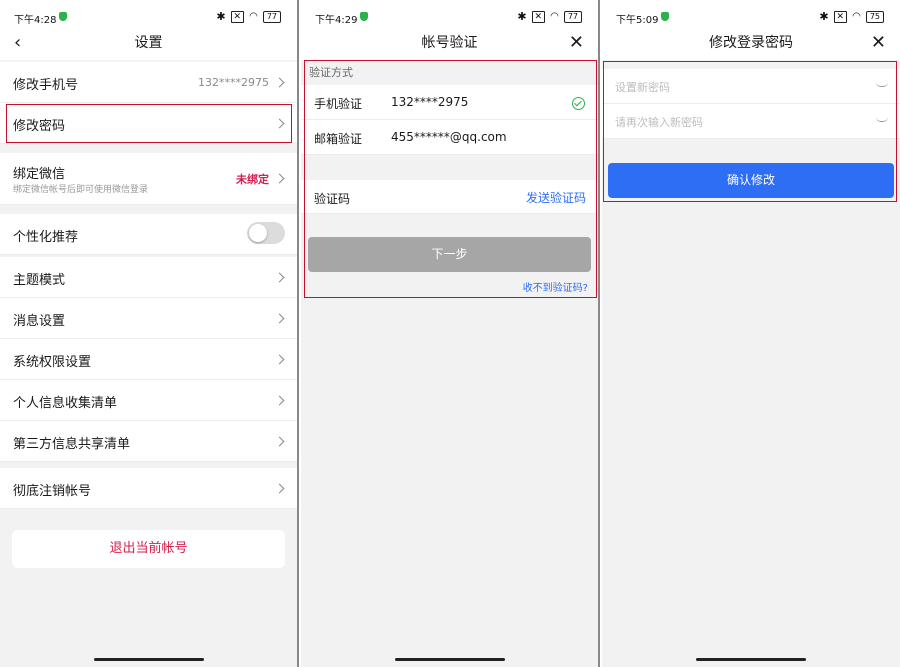 This screenshot has height=667, width=900. What do you see at coordinates (751, 86) in the screenshot?
I see `new-password-field: 设置新密码` at bounding box center [751, 86].